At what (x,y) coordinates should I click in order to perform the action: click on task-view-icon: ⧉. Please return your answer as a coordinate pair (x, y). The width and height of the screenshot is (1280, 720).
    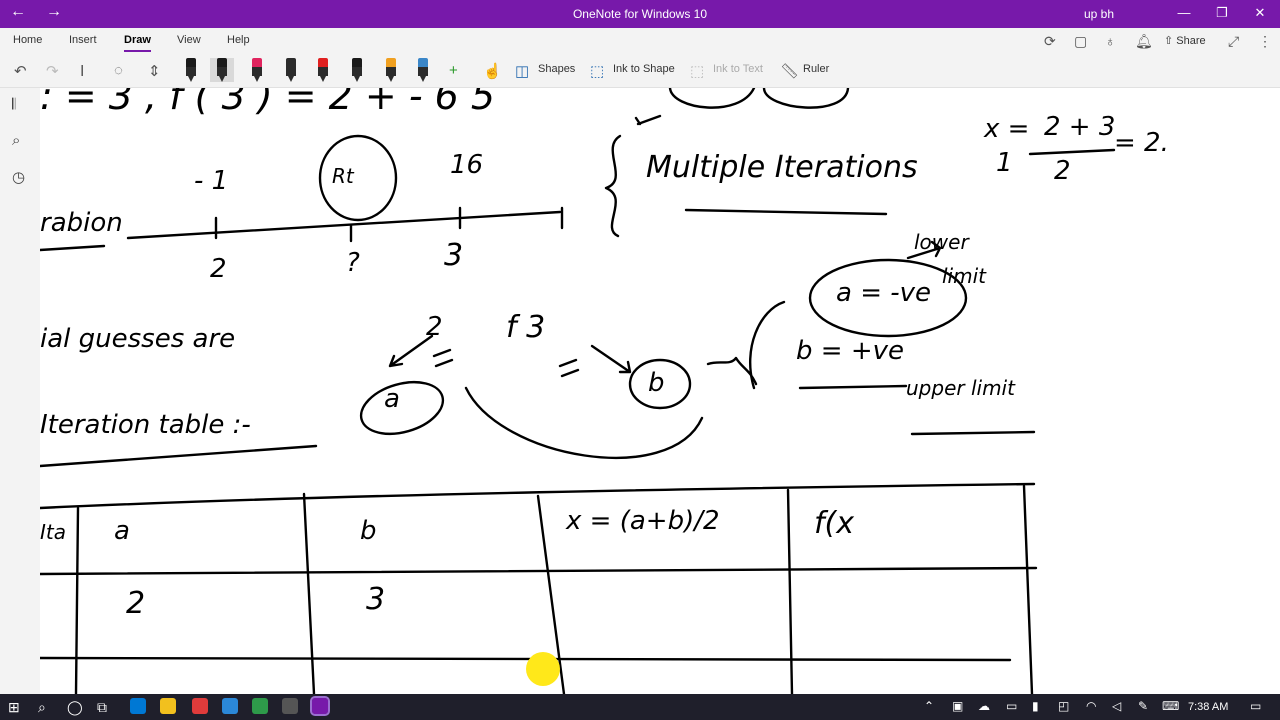
    Looking at the image, I should click on (102, 707).